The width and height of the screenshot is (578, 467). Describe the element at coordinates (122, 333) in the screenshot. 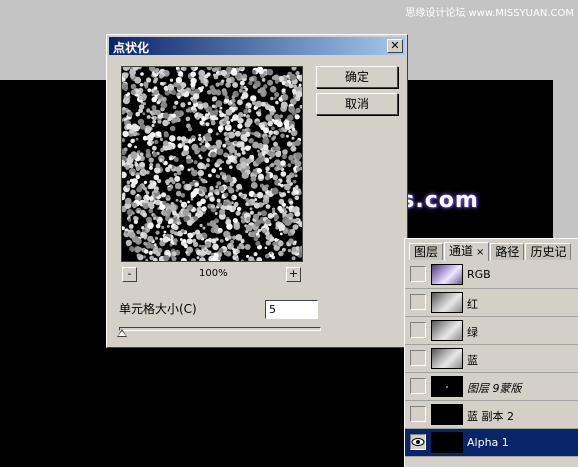

I see `cell-size-slider-thumb` at that location.